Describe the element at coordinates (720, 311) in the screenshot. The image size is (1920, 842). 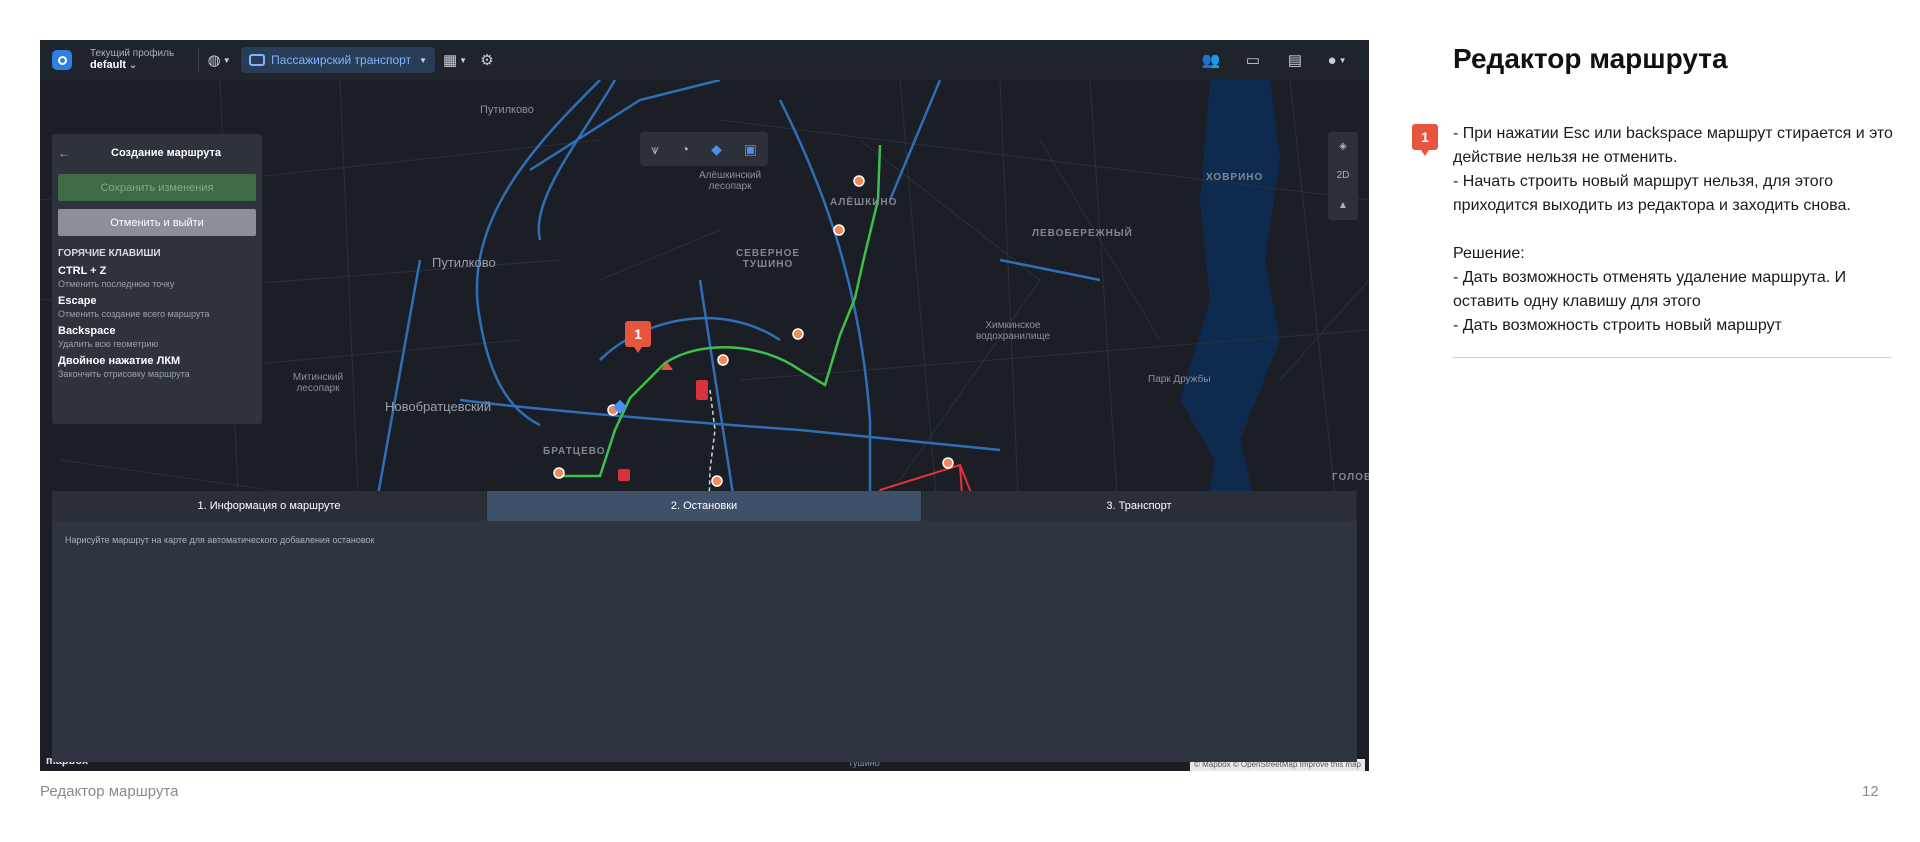
I see `route-line` at that location.